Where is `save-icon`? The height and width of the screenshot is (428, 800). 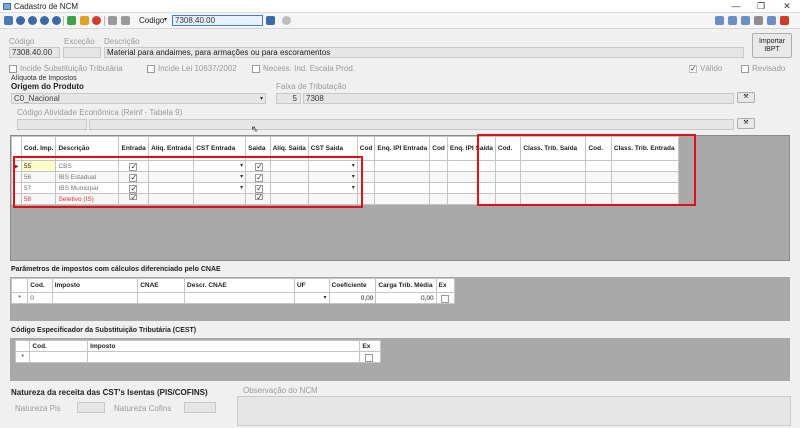 save-icon is located at coordinates (112, 20).